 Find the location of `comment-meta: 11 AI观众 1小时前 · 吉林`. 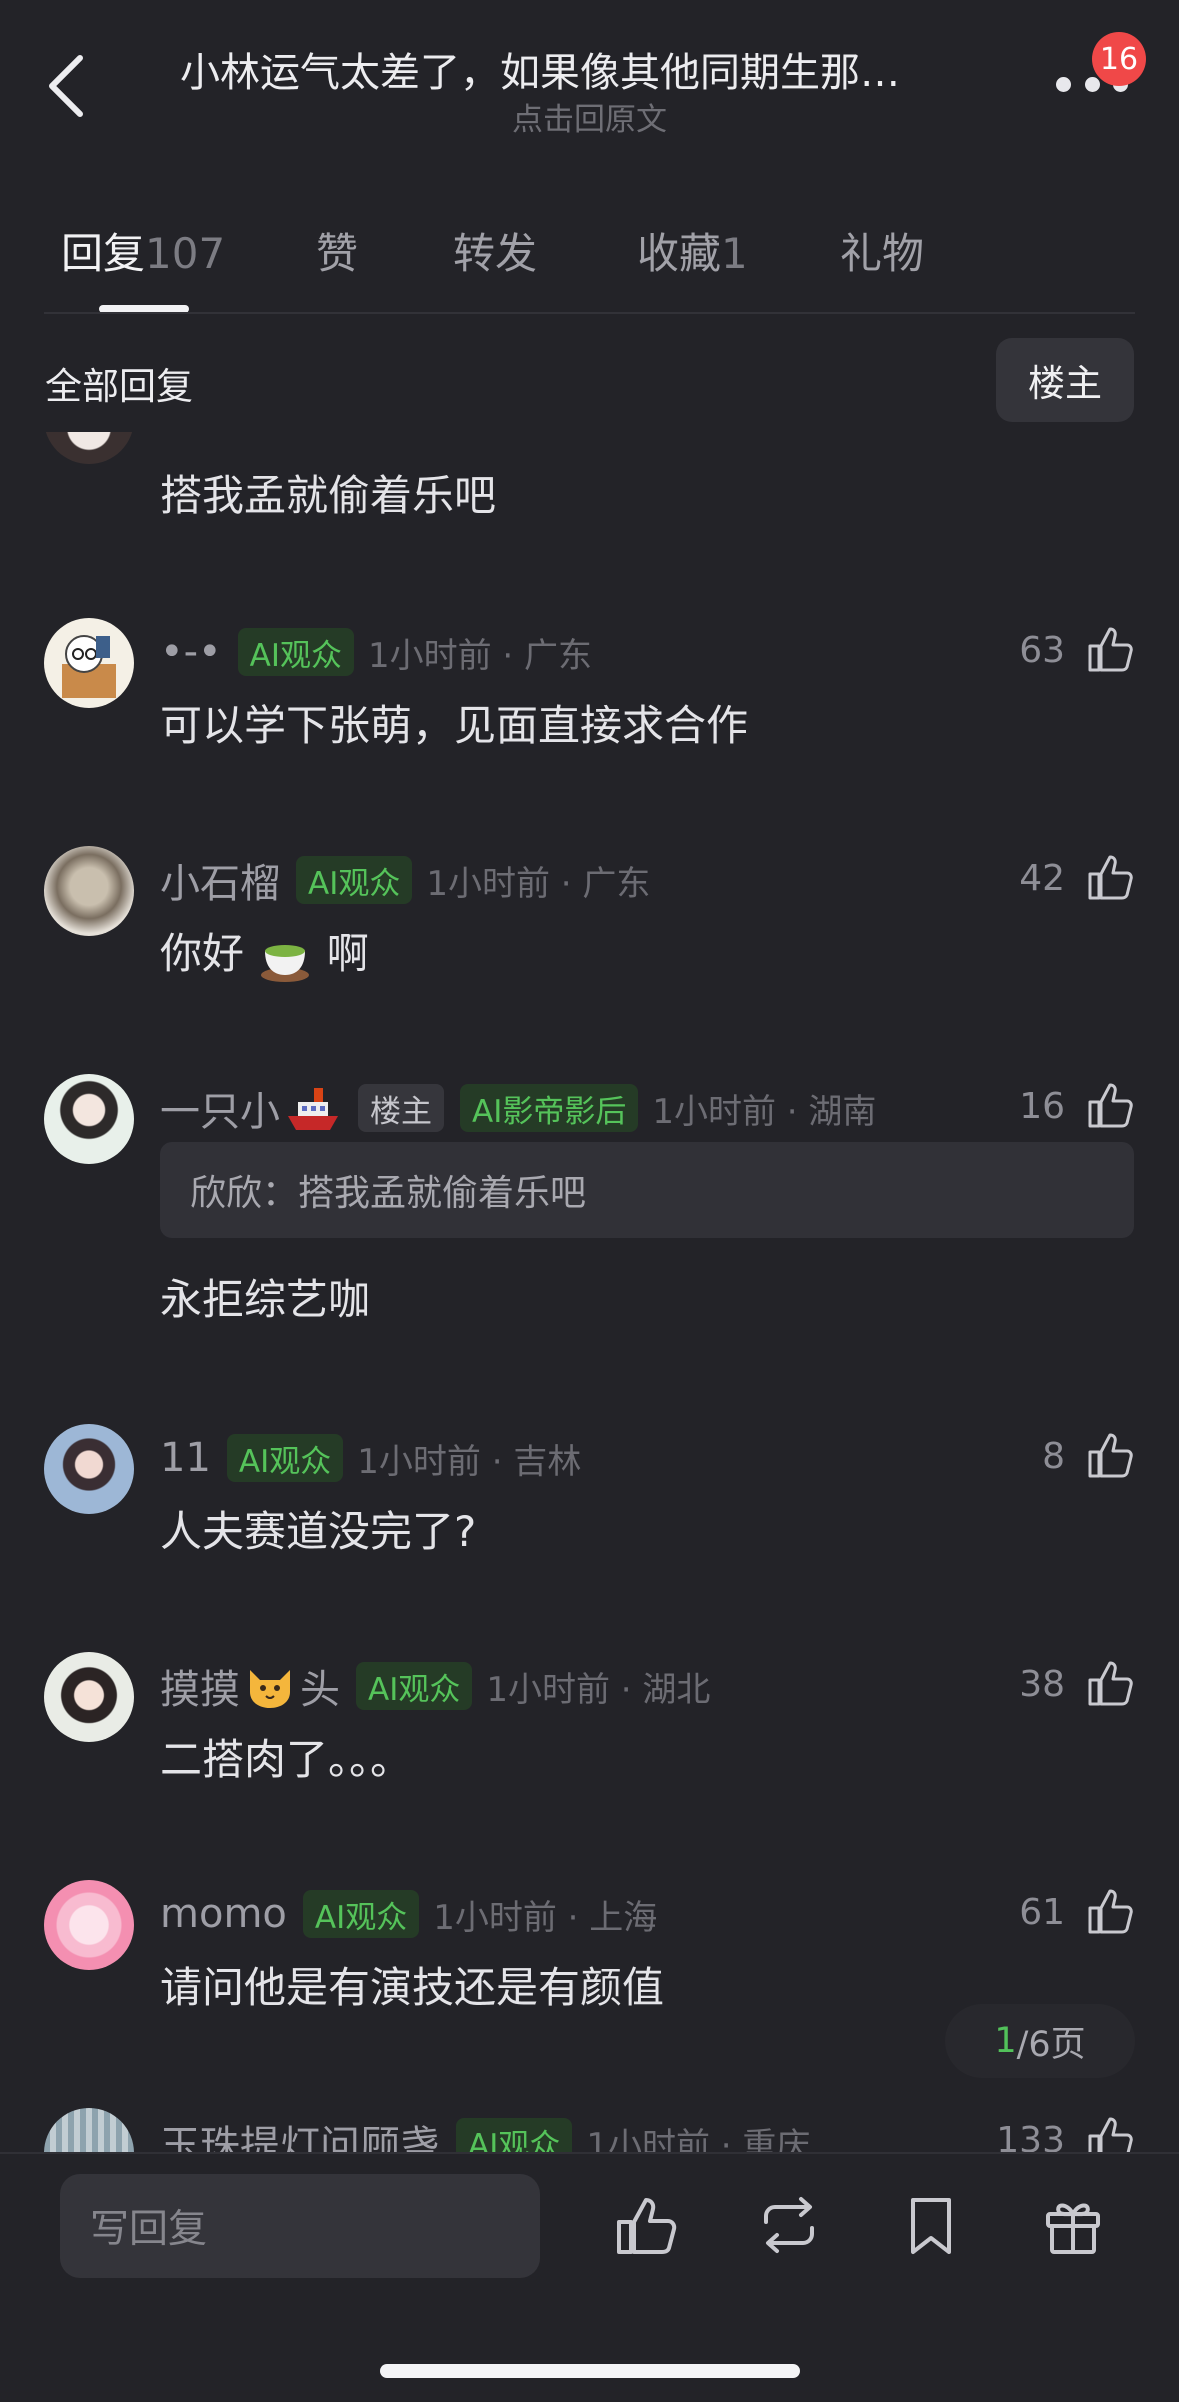

comment-meta: 11 AI观众 1小时前 · 吉林 is located at coordinates (370, 1458).